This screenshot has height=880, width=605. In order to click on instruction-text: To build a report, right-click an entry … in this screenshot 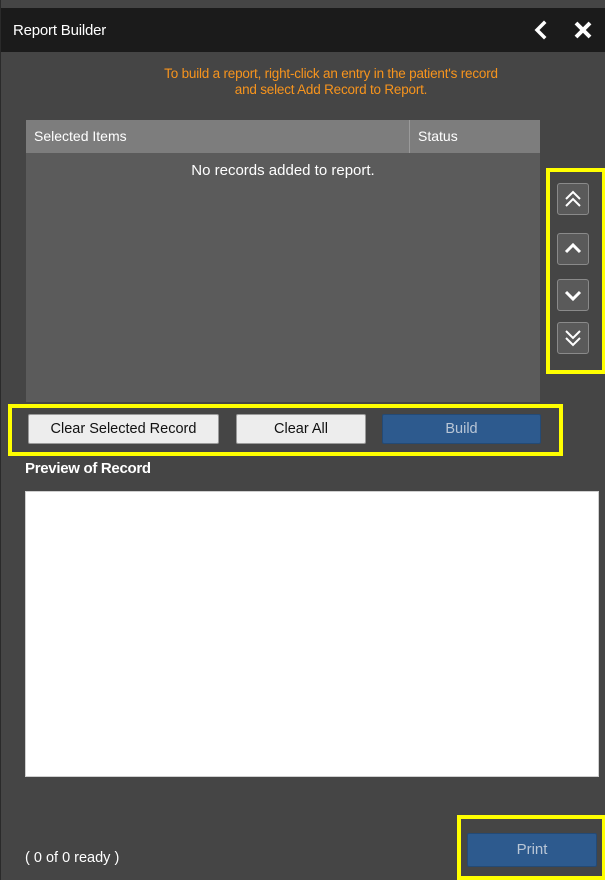, I will do `click(331, 82)`.